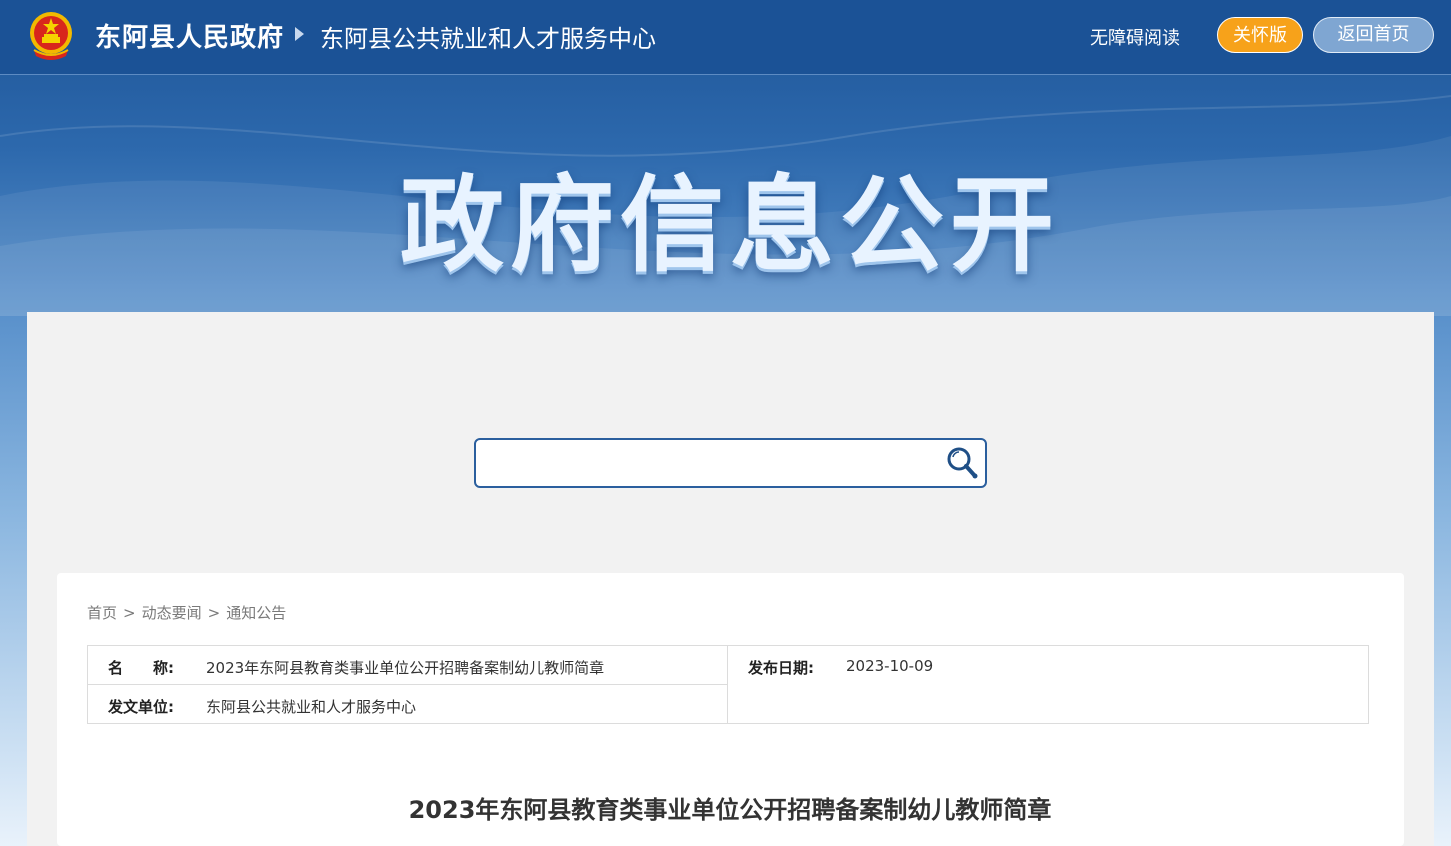 This screenshot has width=1451, height=846. I want to click on name-value: 2023年东阿县教育类事业单位公开招聘备案制幼儿教师简章, so click(405, 668).